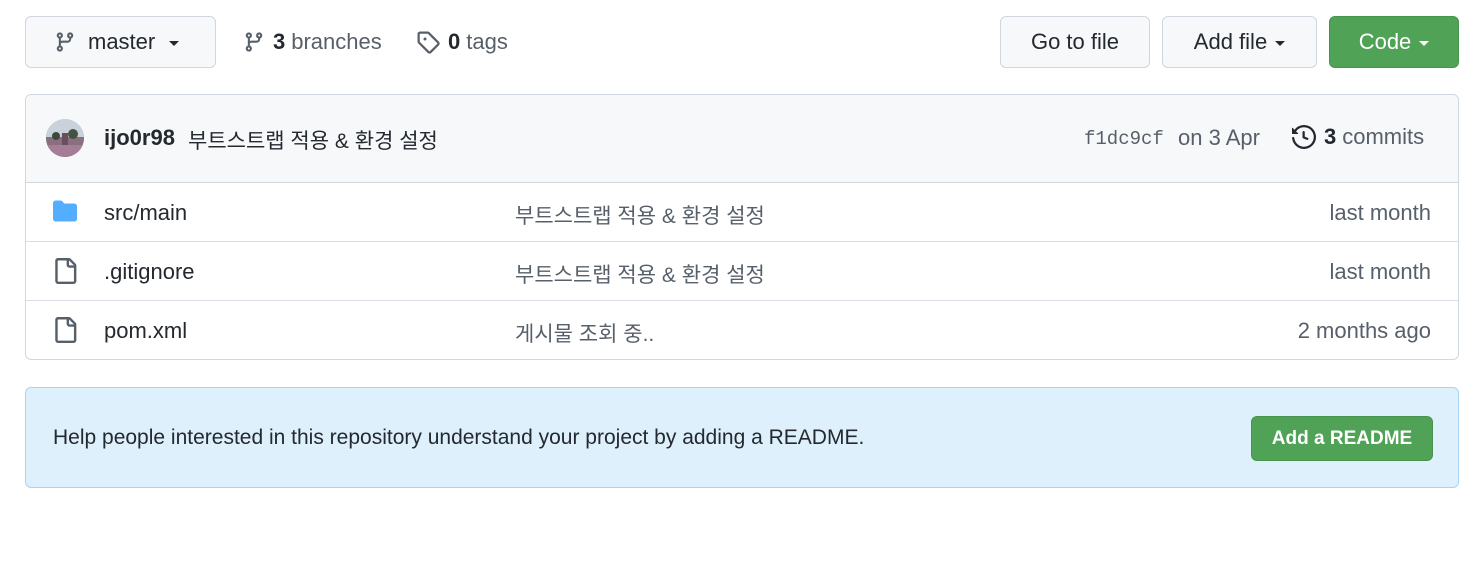  What do you see at coordinates (139, 138) in the screenshot?
I see `commit-author-link: ijo0r98` at bounding box center [139, 138].